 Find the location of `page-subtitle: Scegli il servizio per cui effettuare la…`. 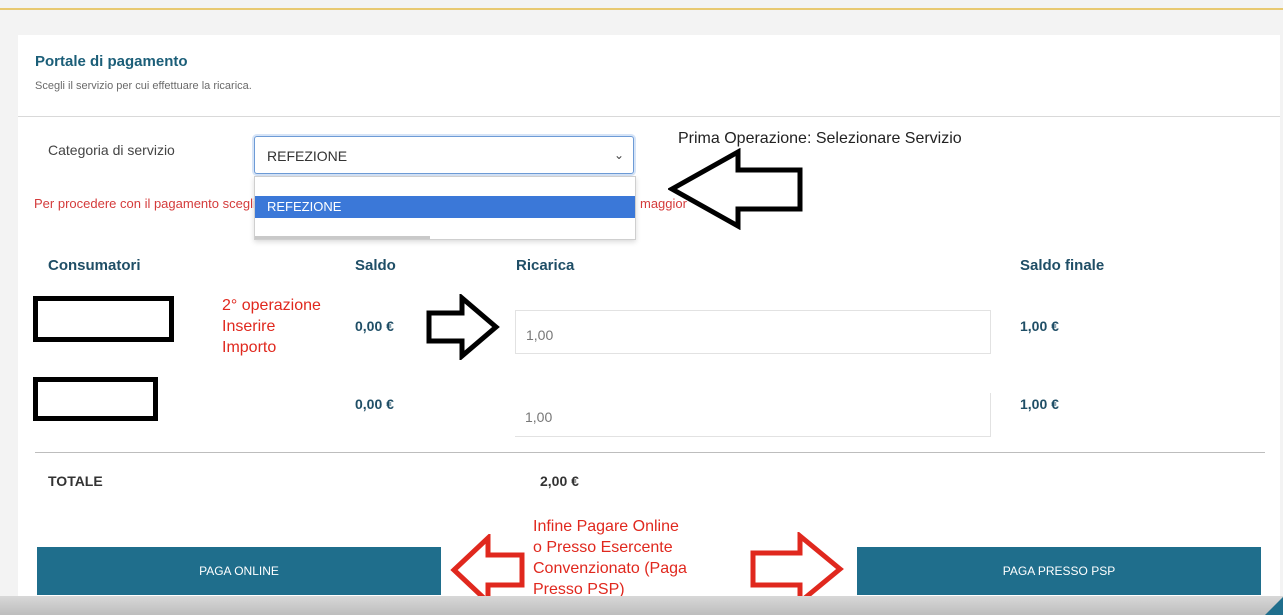

page-subtitle: Scegli il servizio per cui effettuare la… is located at coordinates (143, 86).